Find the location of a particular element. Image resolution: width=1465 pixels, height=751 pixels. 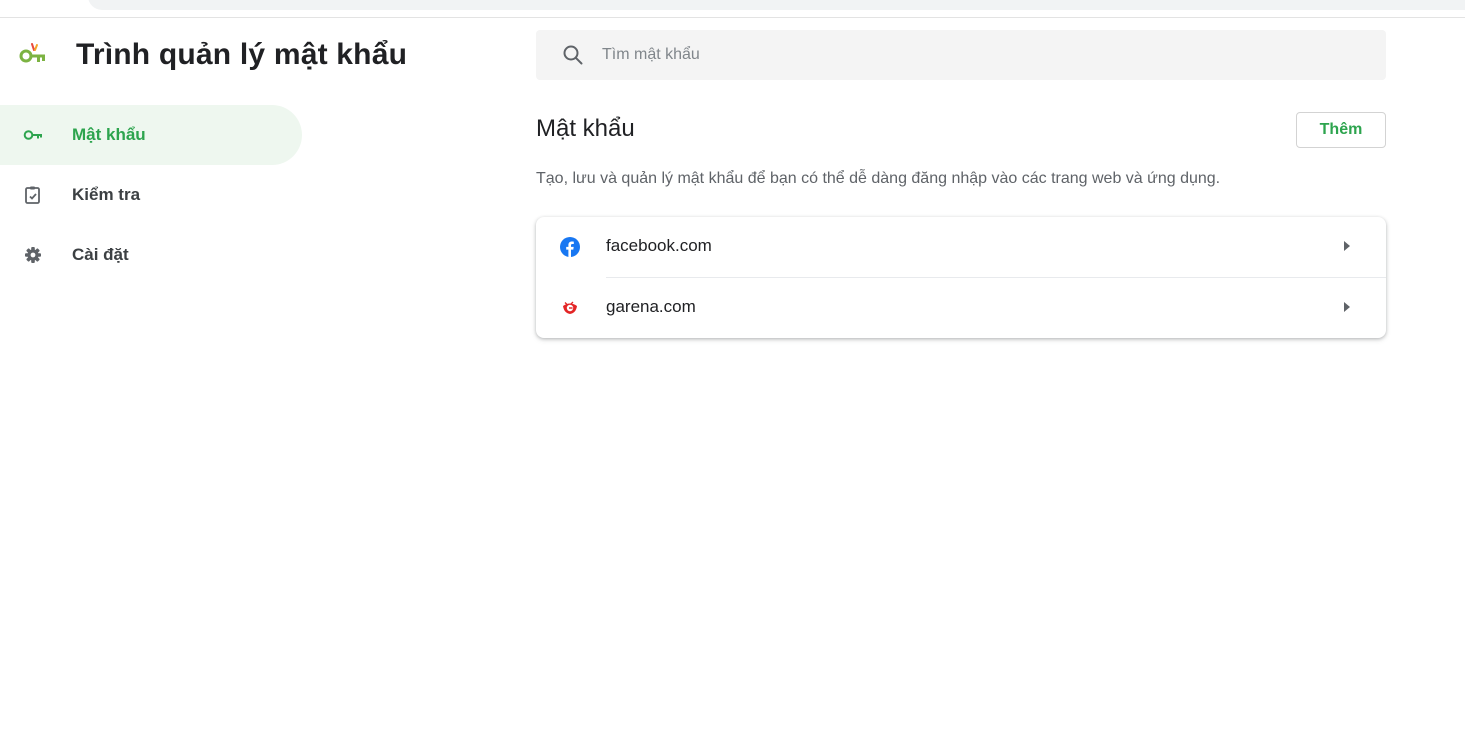

search-icon is located at coordinates (573, 55).